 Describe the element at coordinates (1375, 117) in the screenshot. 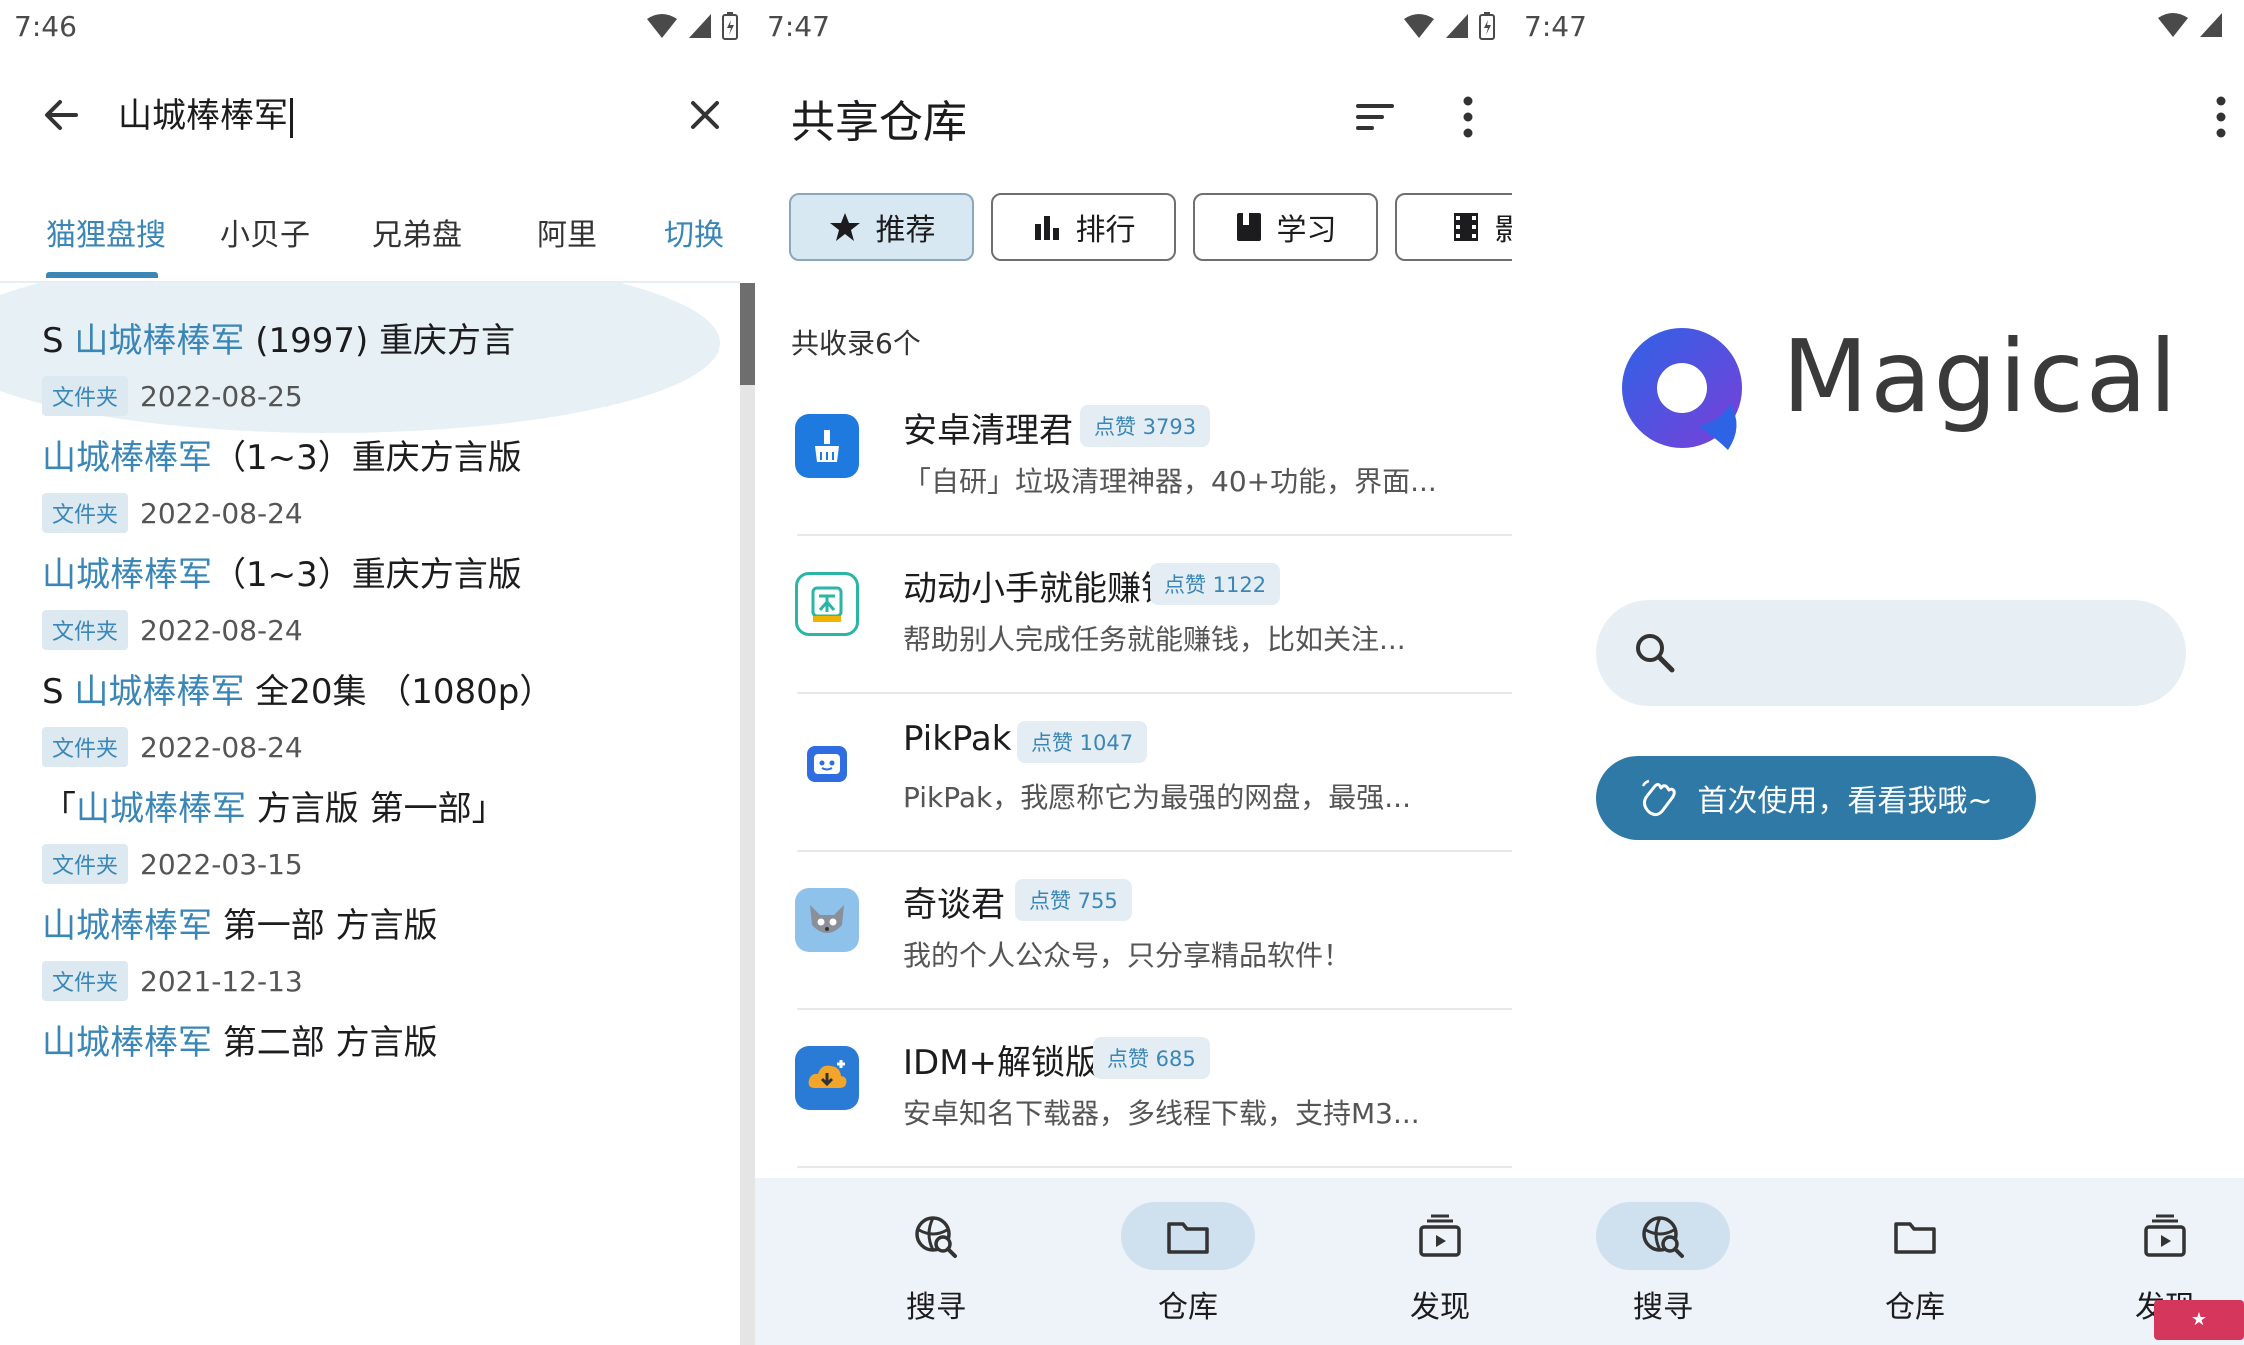

I see `sort-icon` at that location.